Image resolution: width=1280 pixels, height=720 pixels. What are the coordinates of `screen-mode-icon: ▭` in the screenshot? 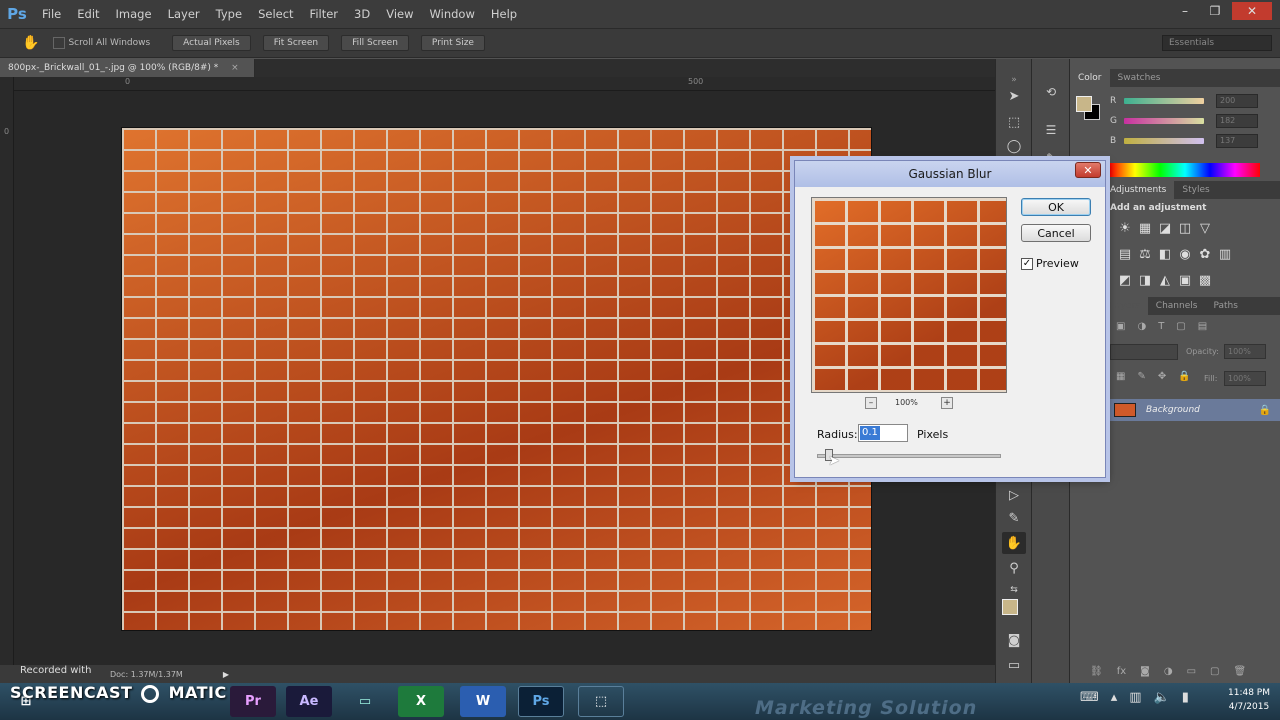 It's located at (1014, 665).